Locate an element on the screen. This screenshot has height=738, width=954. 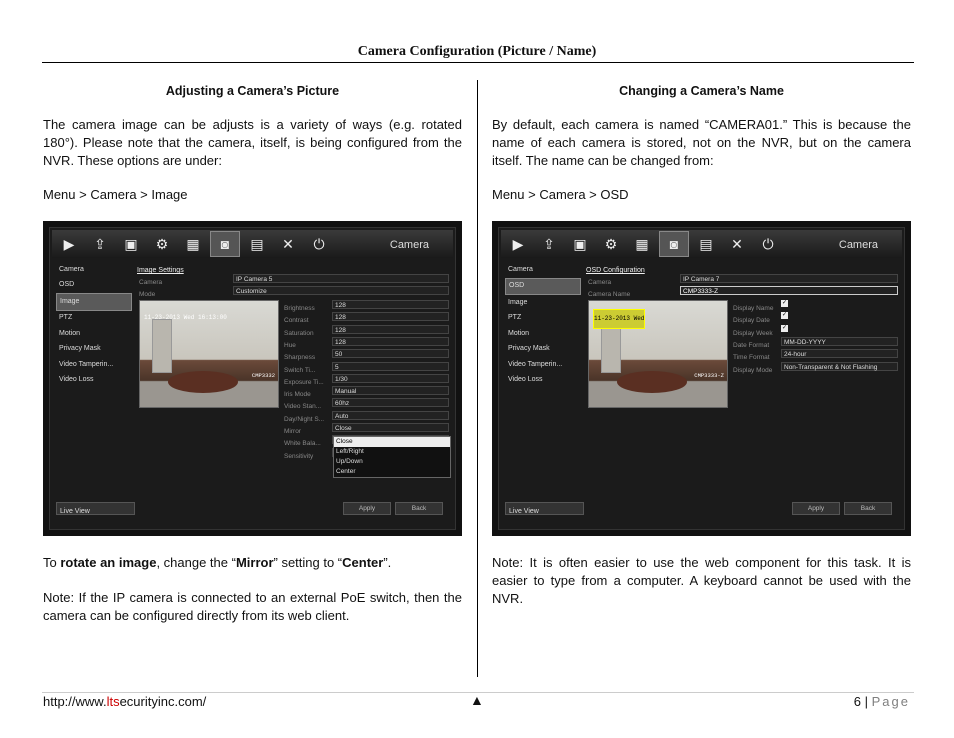
setting-label: Sensitivity is located at coordinates (299, 456).